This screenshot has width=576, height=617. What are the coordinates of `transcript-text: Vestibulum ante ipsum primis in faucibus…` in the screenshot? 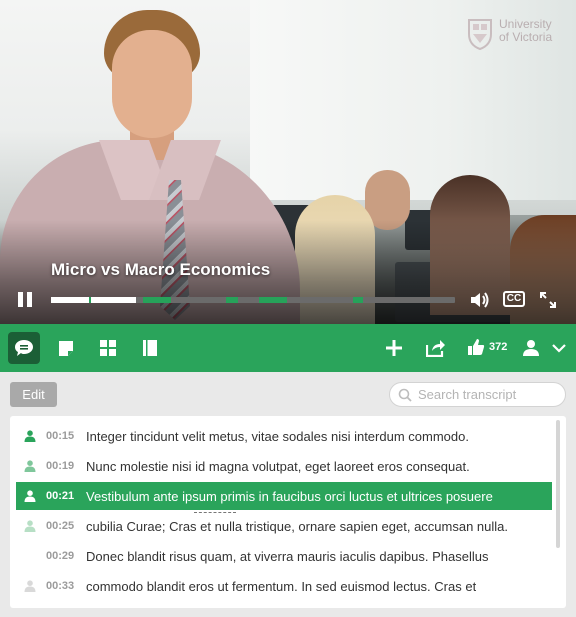 It's located at (289, 496).